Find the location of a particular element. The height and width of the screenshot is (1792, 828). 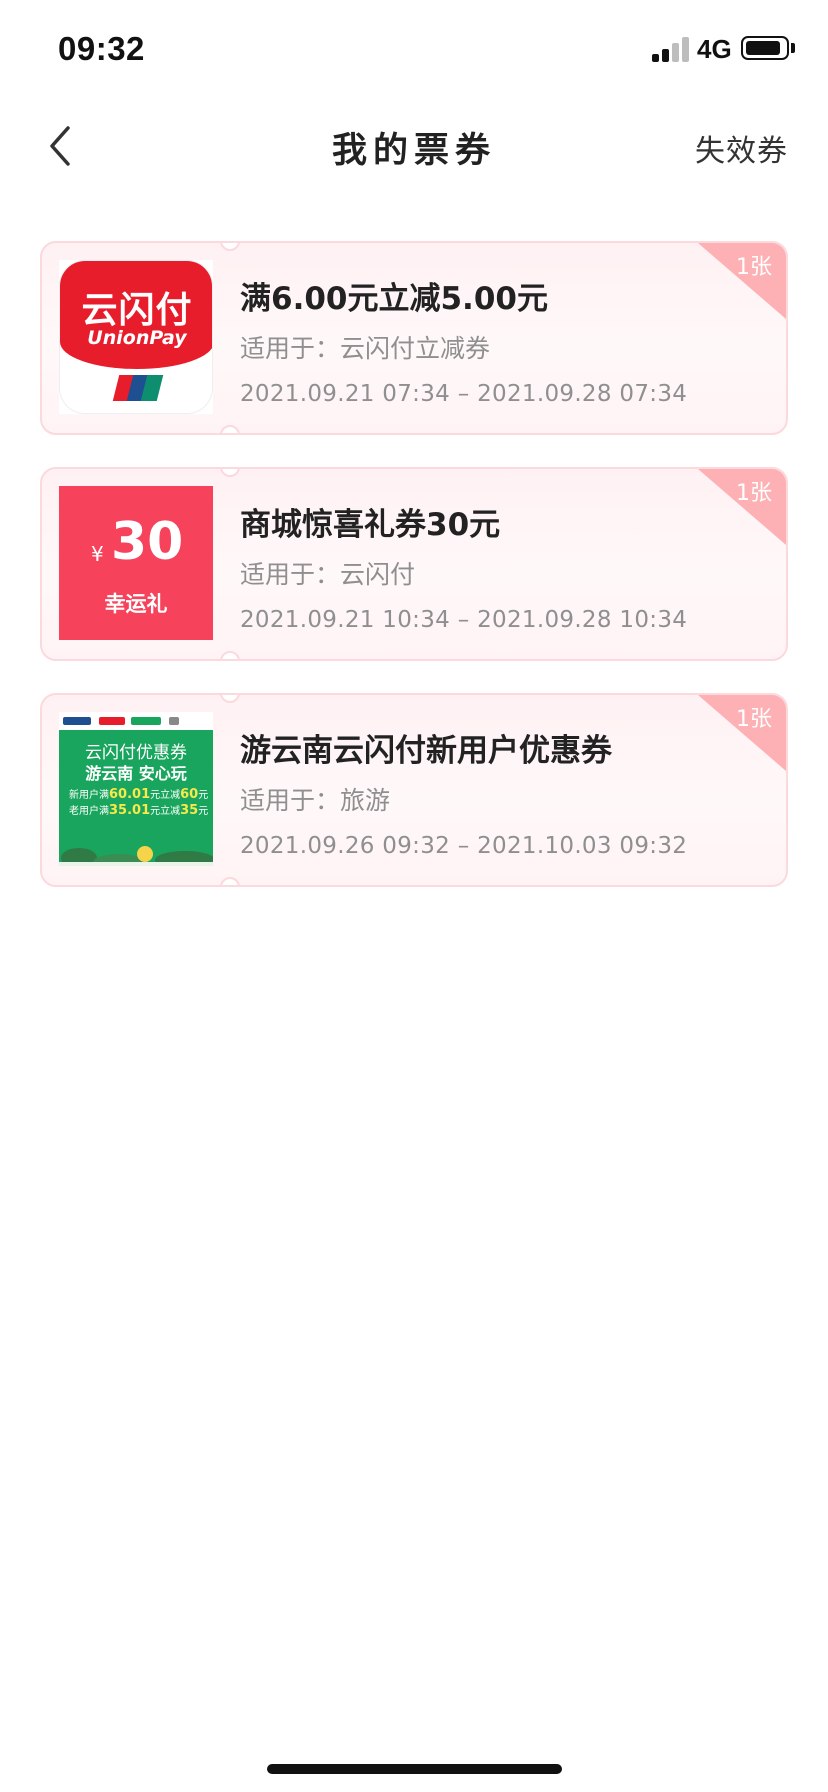

gift-amount: 30 is located at coordinates (147, 542).